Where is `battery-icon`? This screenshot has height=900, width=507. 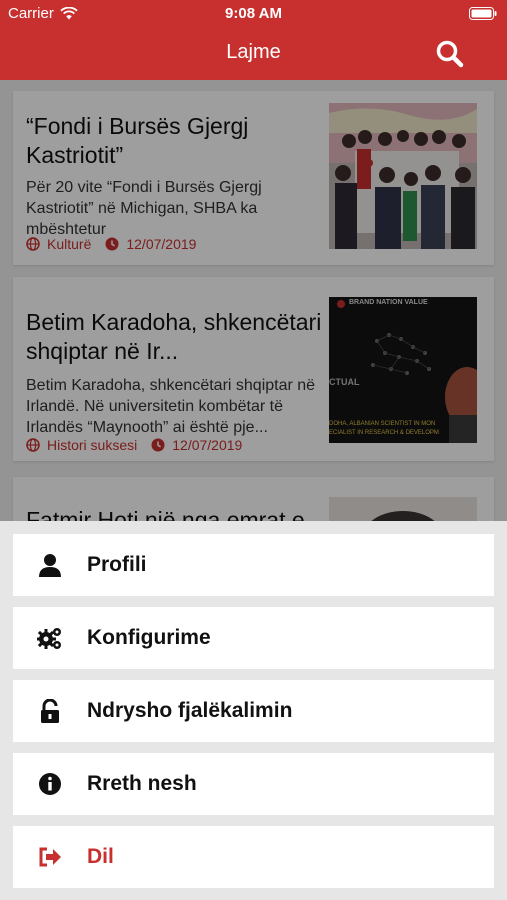
battery-icon is located at coordinates (483, 13).